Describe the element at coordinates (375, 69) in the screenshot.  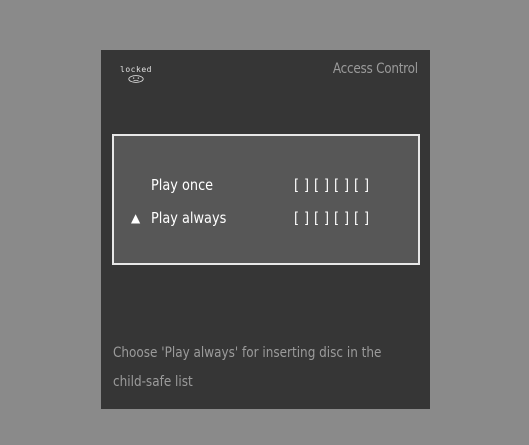
I see `page-title: Access Control` at that location.